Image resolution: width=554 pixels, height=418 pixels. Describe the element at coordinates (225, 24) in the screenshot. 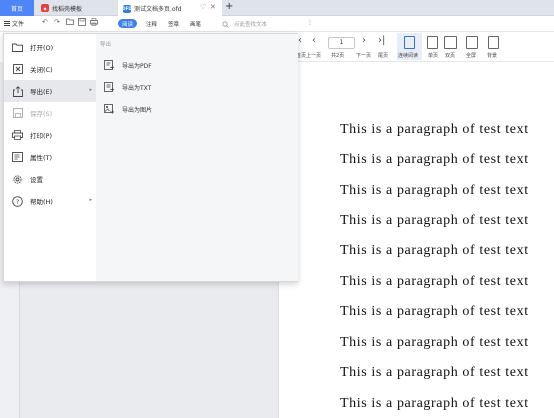

I see `search-icon` at that location.